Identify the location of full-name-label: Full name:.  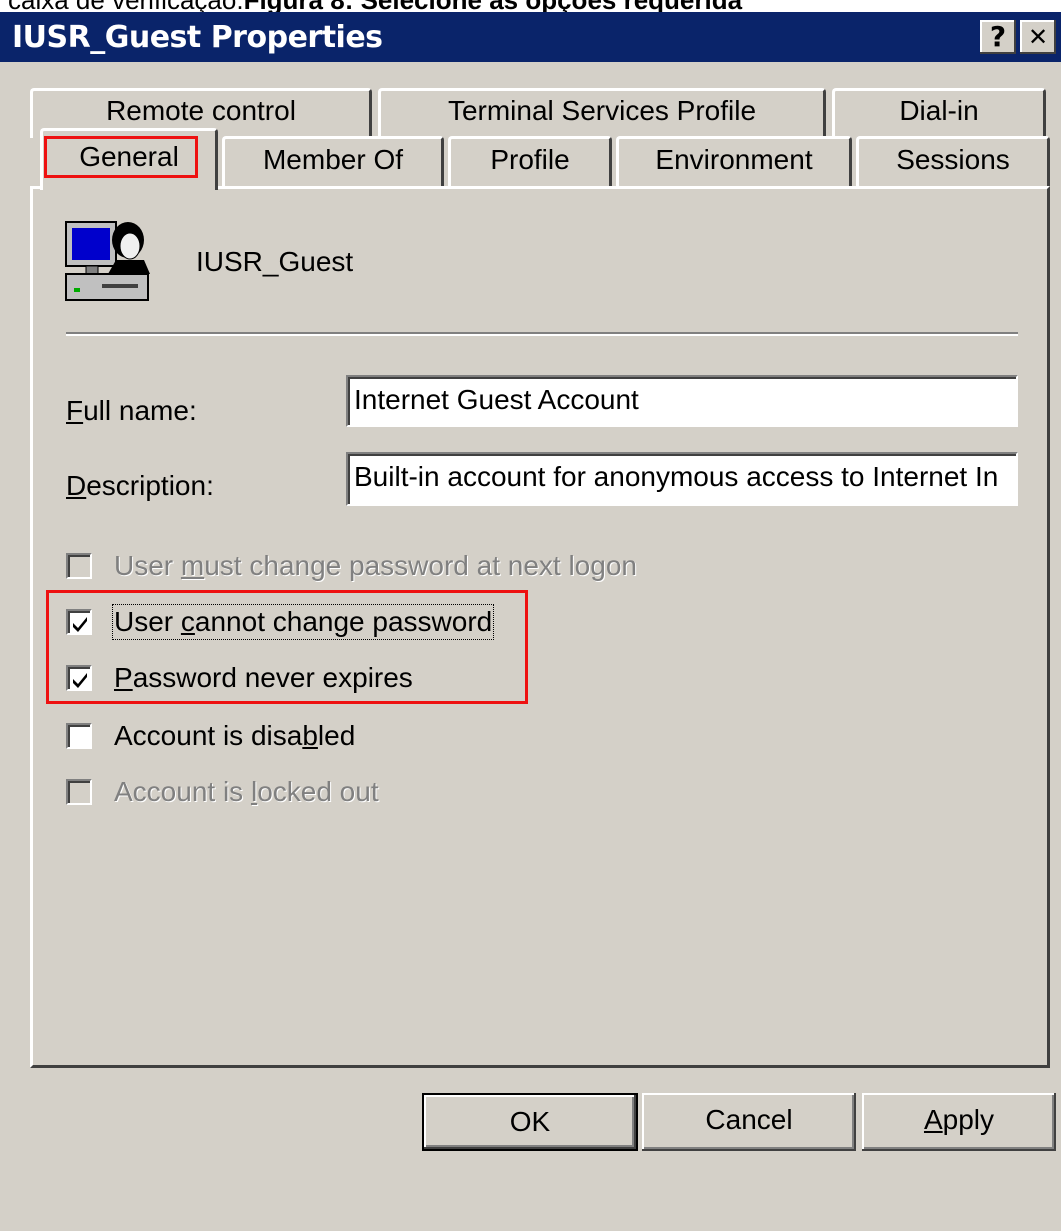
(131, 411).